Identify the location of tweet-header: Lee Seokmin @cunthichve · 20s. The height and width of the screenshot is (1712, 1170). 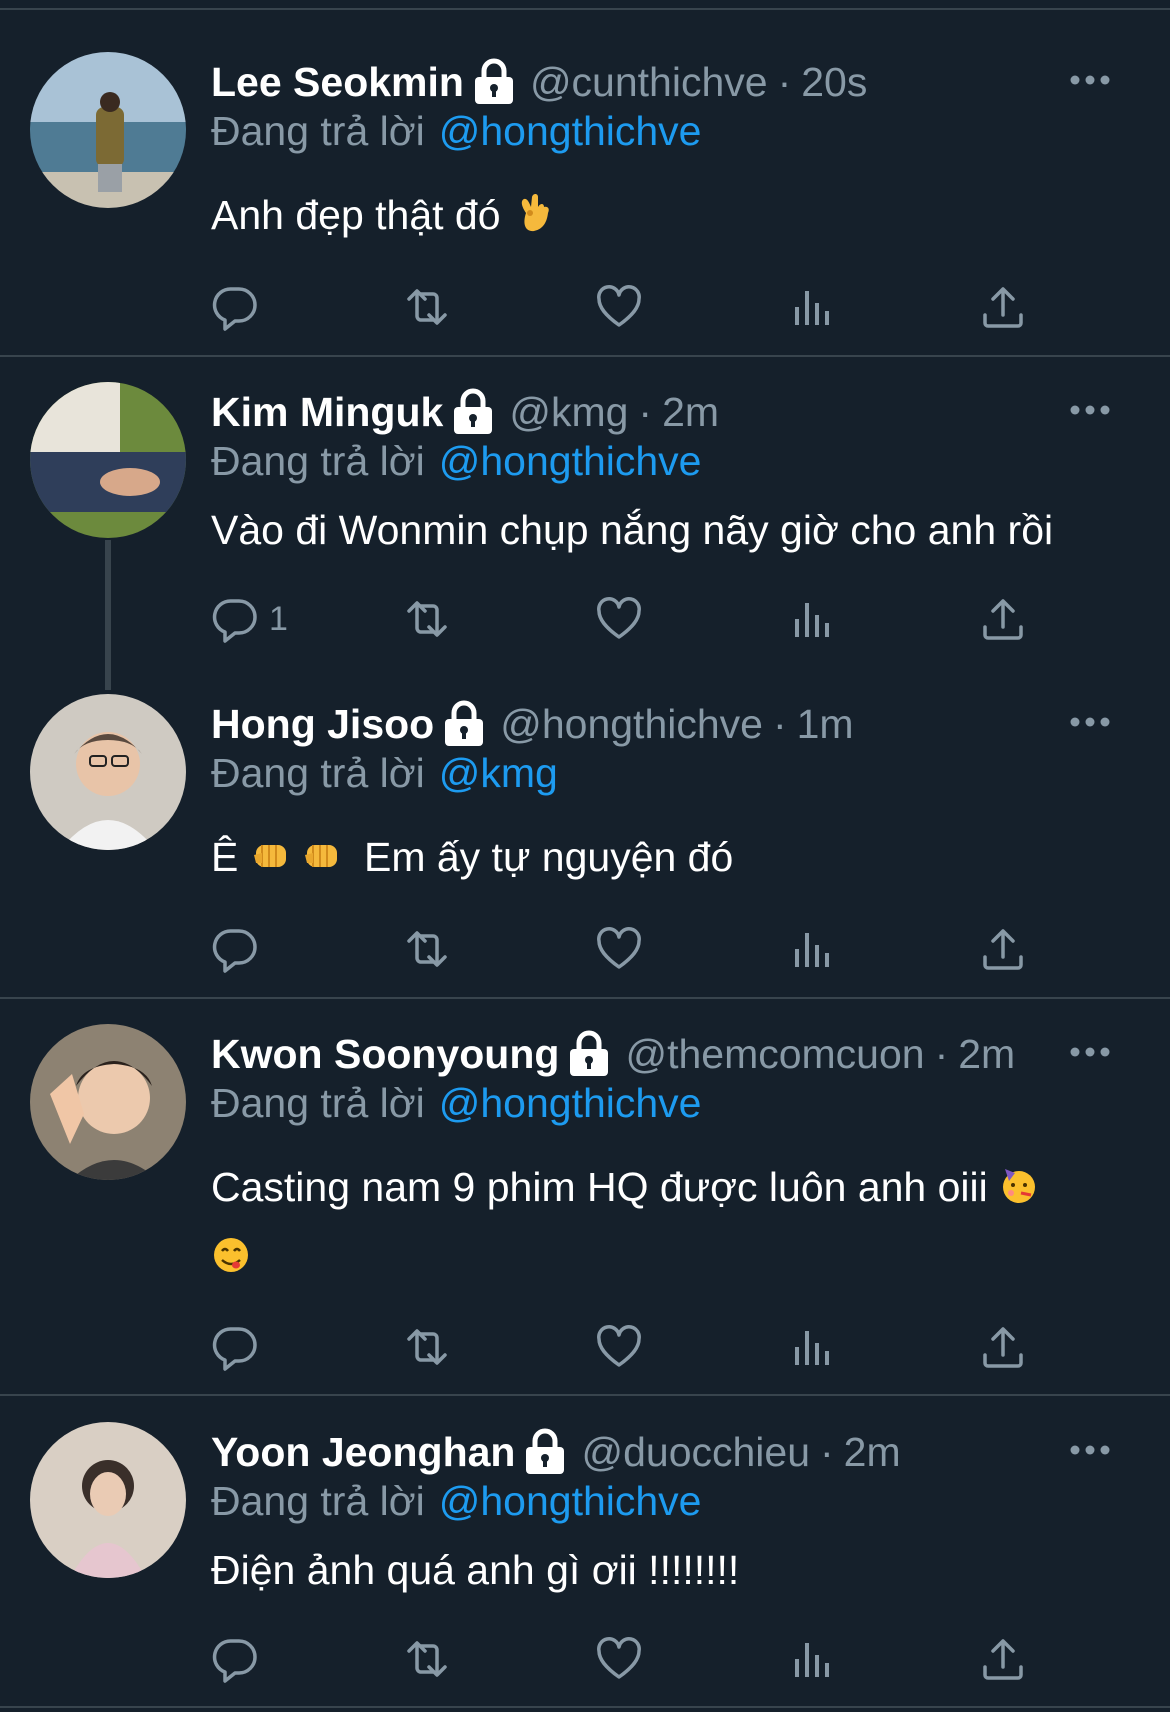
(539, 82).